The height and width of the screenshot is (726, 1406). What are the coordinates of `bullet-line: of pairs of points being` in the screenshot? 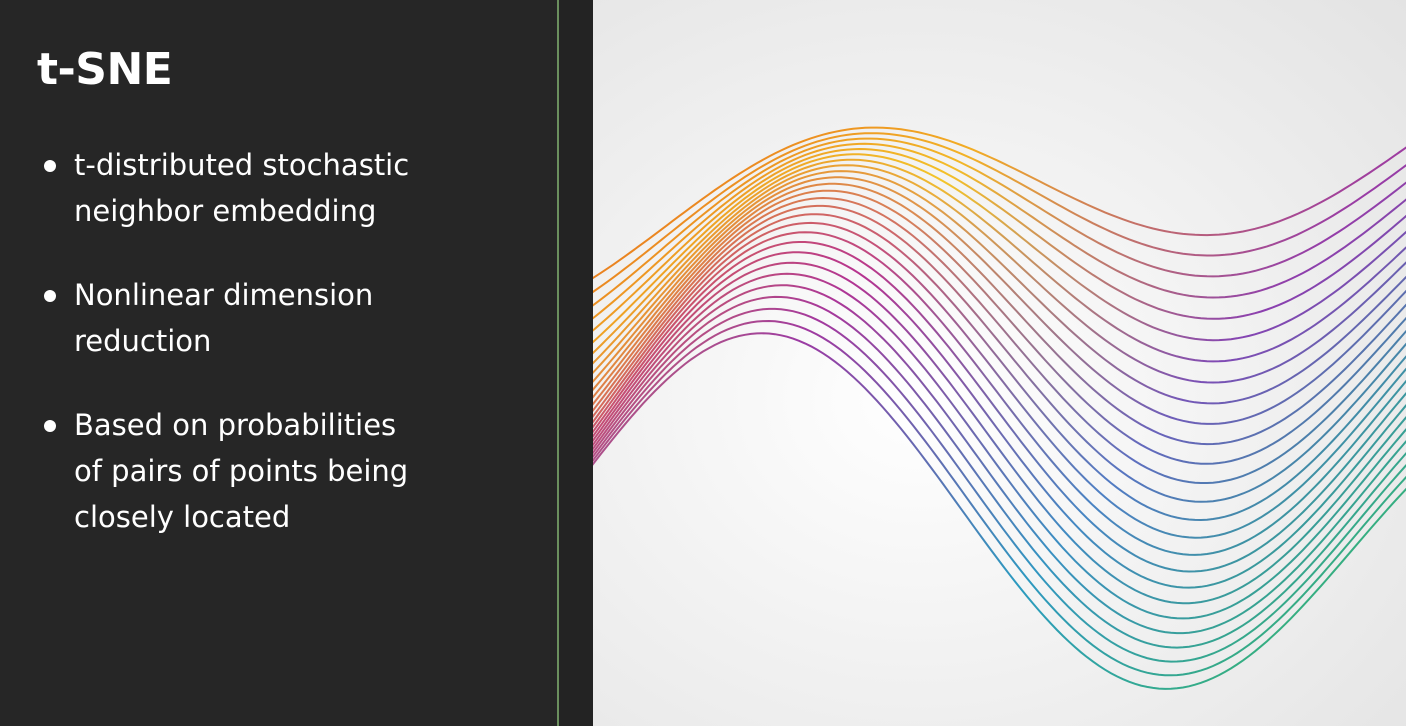 It's located at (241, 471).